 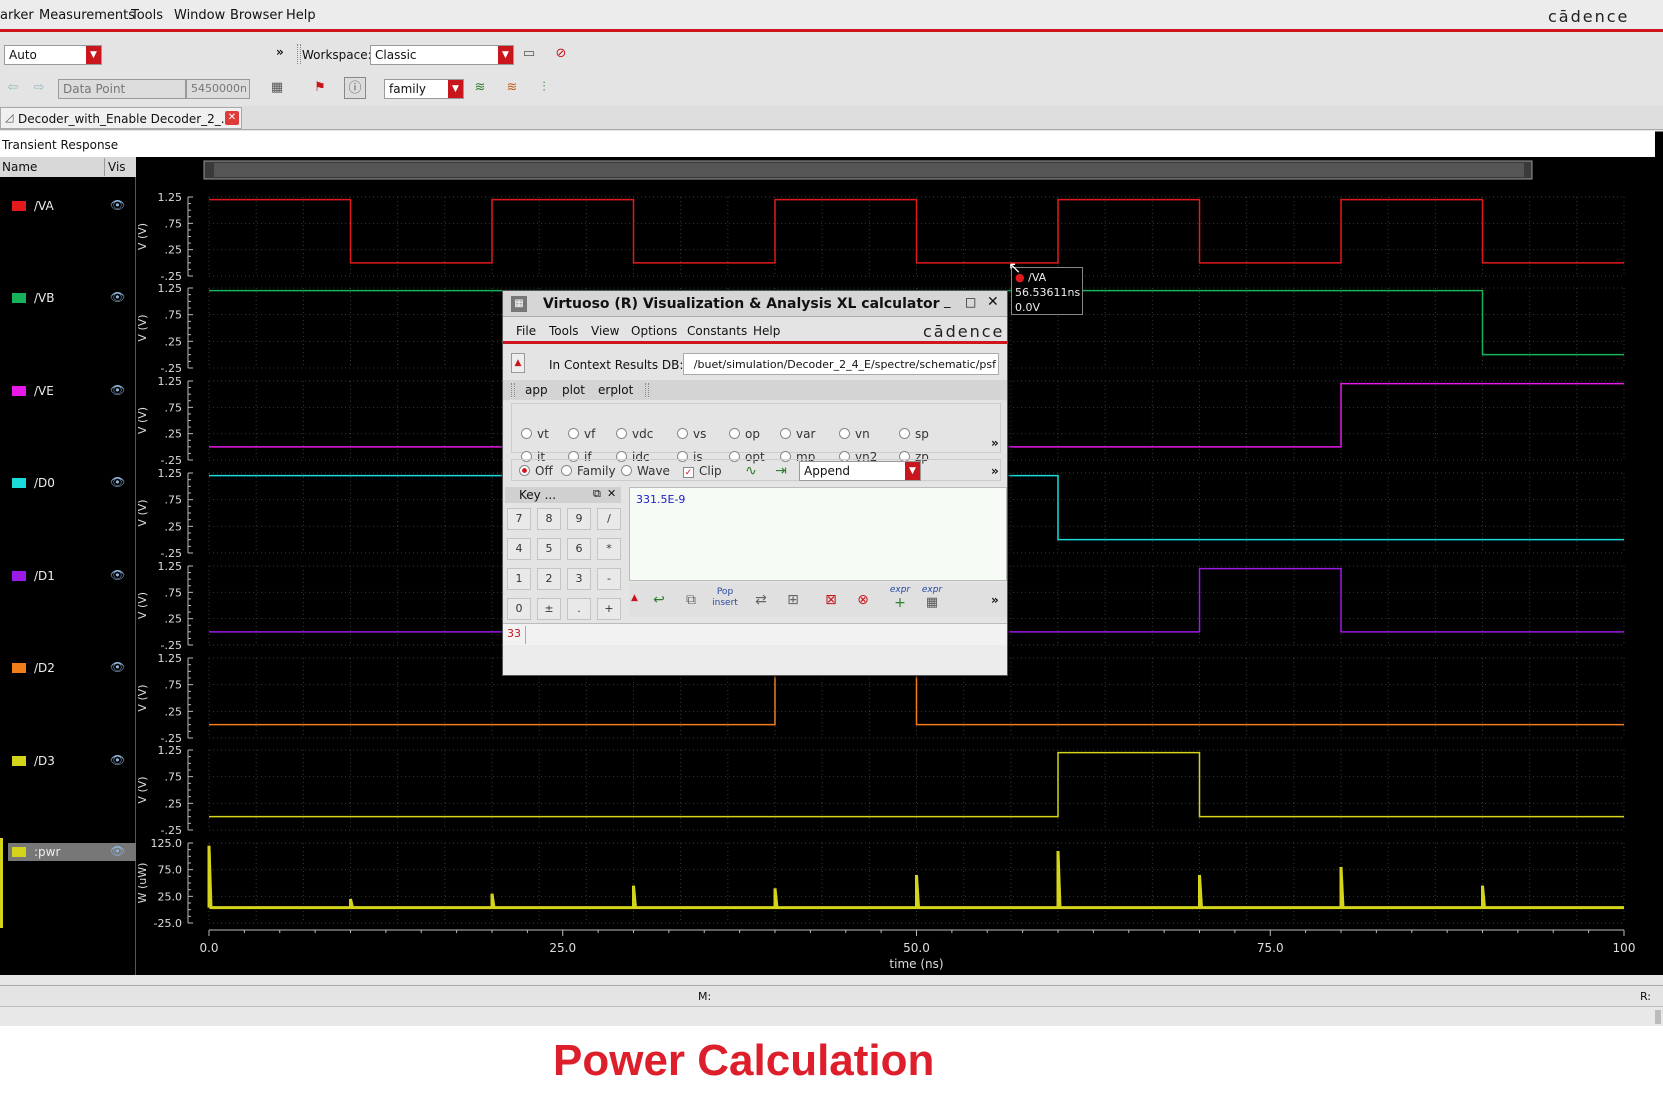 What do you see at coordinates (561, 54) in the screenshot?
I see `workspace-delete-icon: ⊘` at bounding box center [561, 54].